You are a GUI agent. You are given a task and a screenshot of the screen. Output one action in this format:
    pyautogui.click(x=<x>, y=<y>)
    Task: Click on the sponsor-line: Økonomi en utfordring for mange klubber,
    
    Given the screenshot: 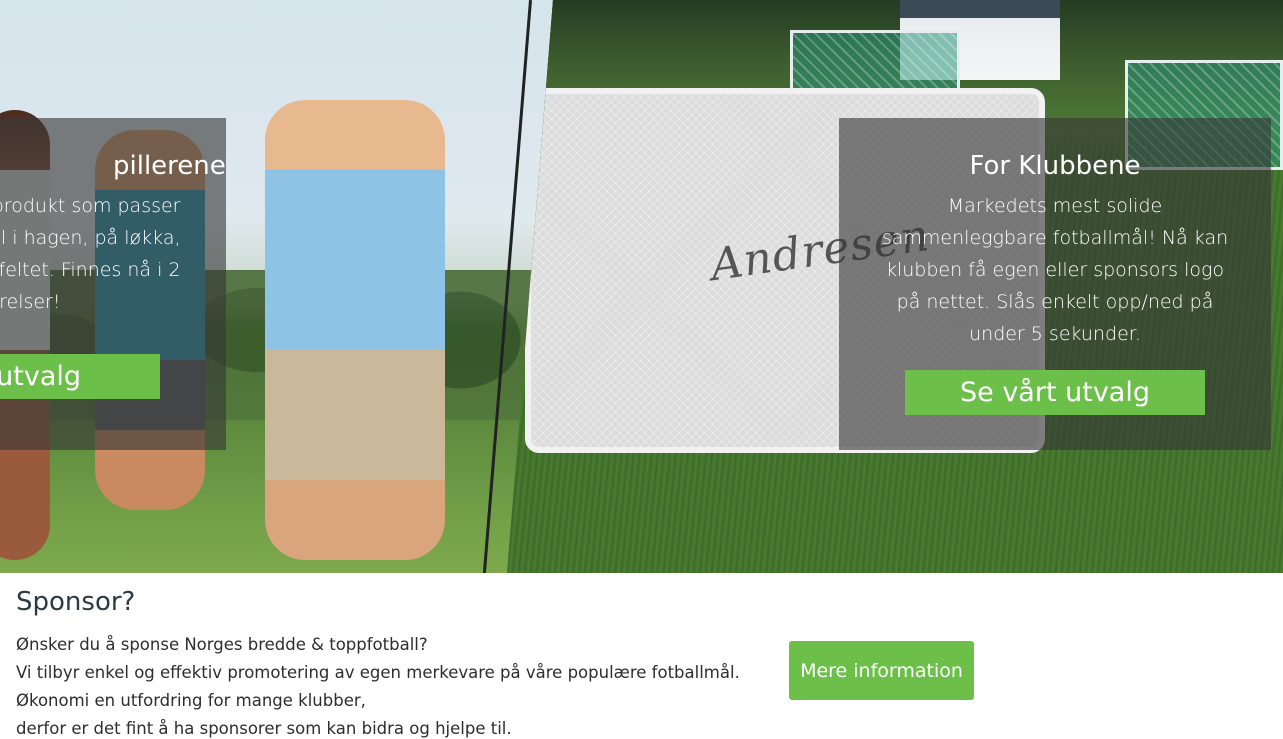 What is the action you would take?
    pyautogui.click(x=191, y=700)
    